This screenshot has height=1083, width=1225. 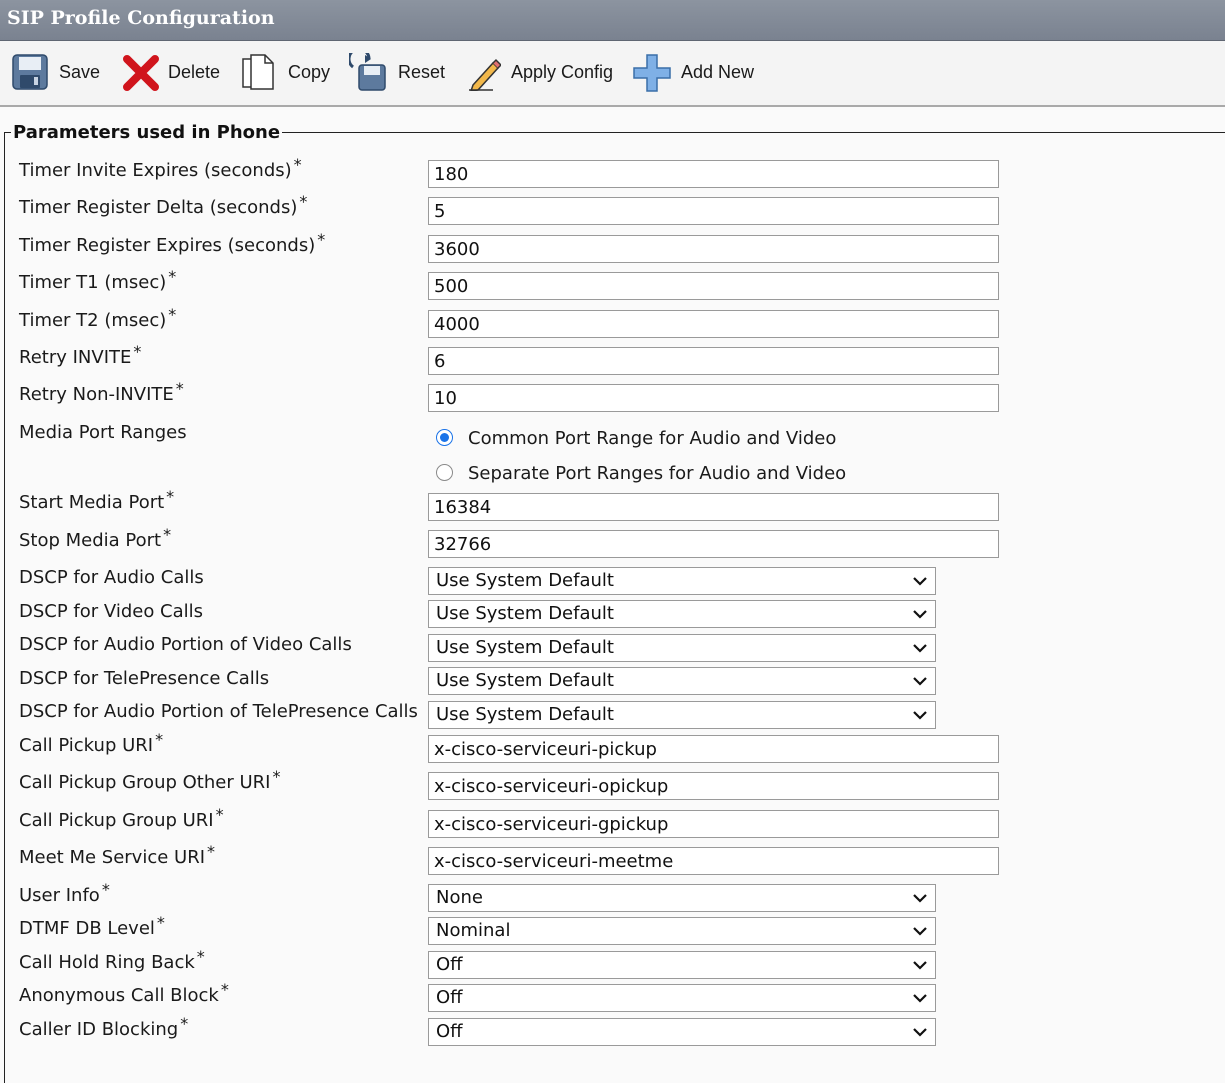 I want to click on dscp-audio-portion-video-select: Use System Default, so click(x=682, y=648).